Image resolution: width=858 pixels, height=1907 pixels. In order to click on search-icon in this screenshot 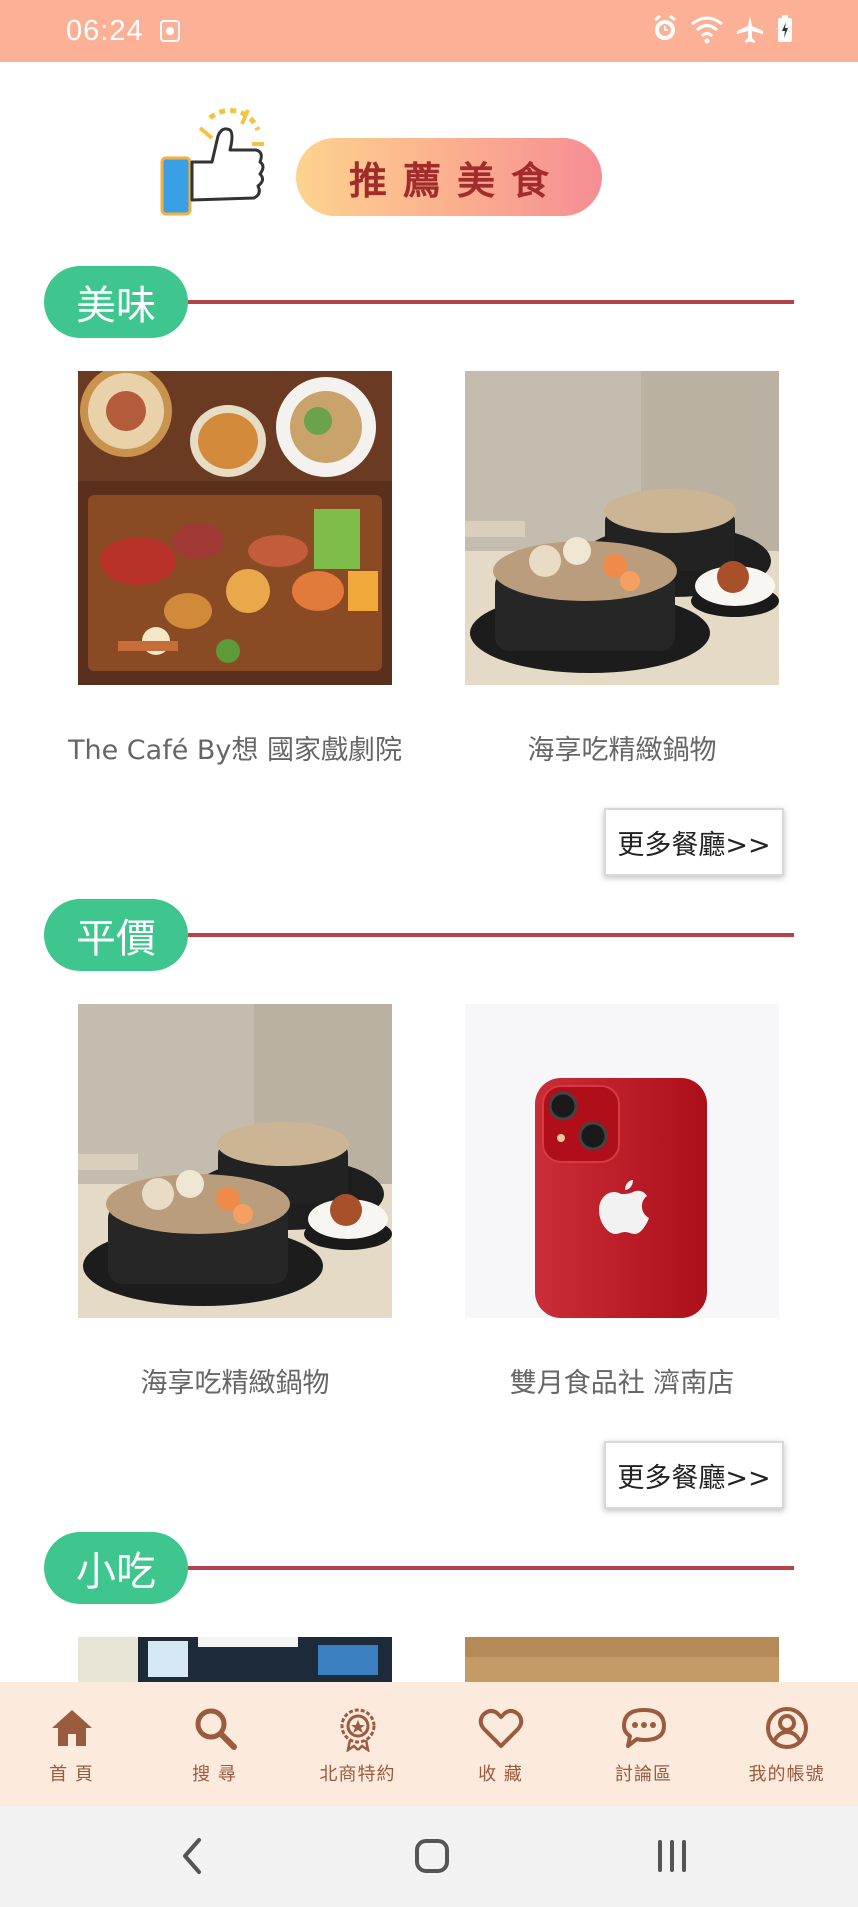, I will do `click(216, 1729)`.